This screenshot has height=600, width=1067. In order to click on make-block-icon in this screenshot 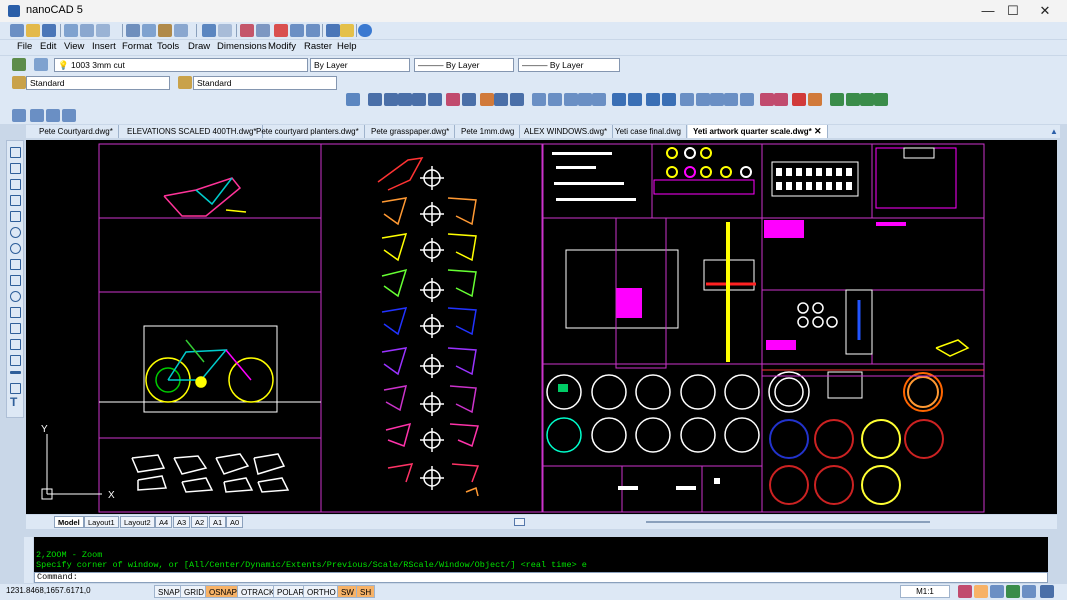, I will do `click(15, 328)`.